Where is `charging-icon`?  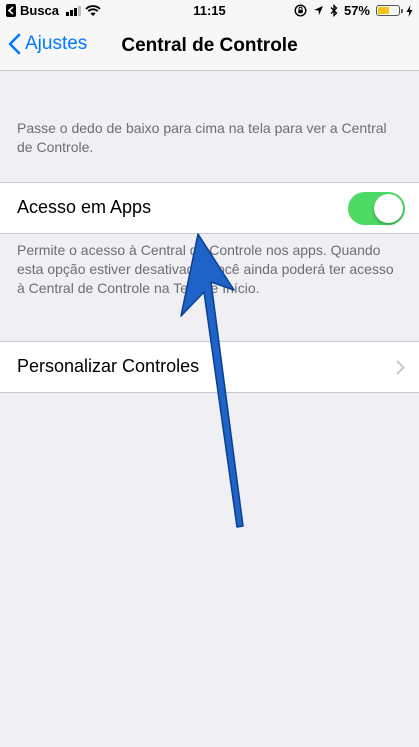
charging-icon is located at coordinates (409, 10).